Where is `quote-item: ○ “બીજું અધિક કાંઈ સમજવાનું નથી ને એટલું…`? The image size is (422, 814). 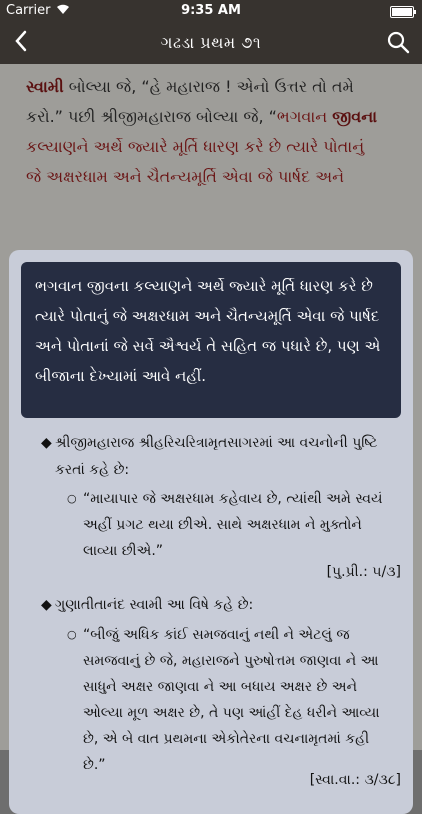
quote-item: ○ “બીજું અધિક કાંઈ સમજવાનું નથી ને એટલું… is located at coordinates (230, 700).